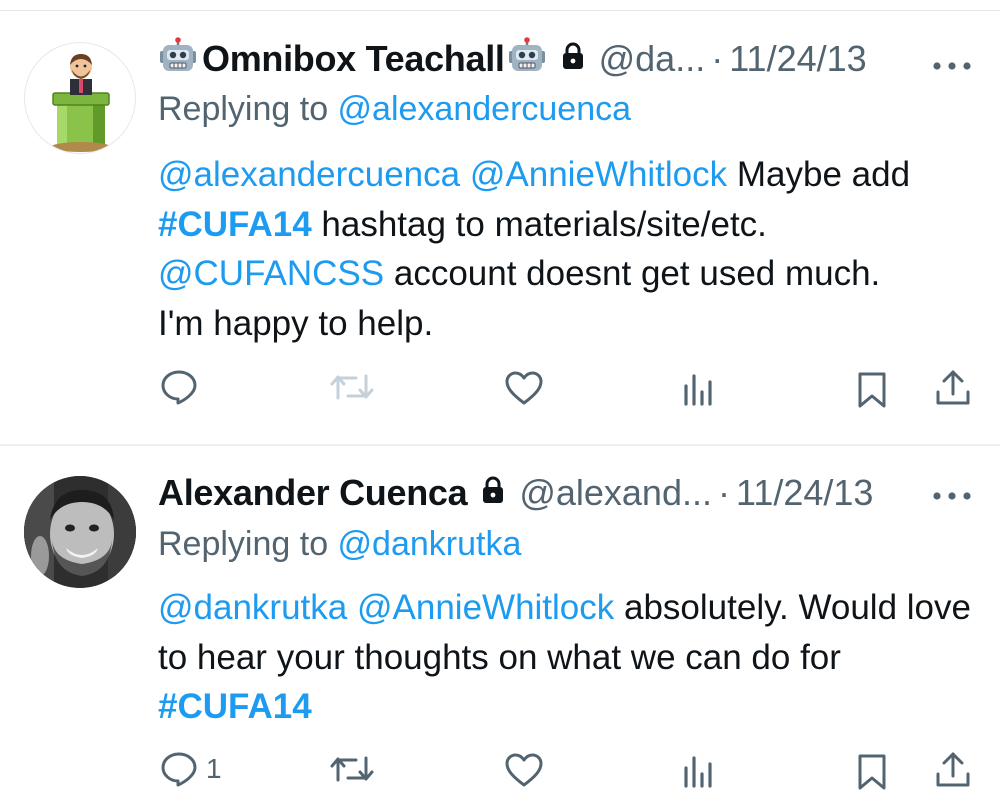  What do you see at coordinates (430, 544) in the screenshot?
I see `replying-mention-link: @dankrutka` at bounding box center [430, 544].